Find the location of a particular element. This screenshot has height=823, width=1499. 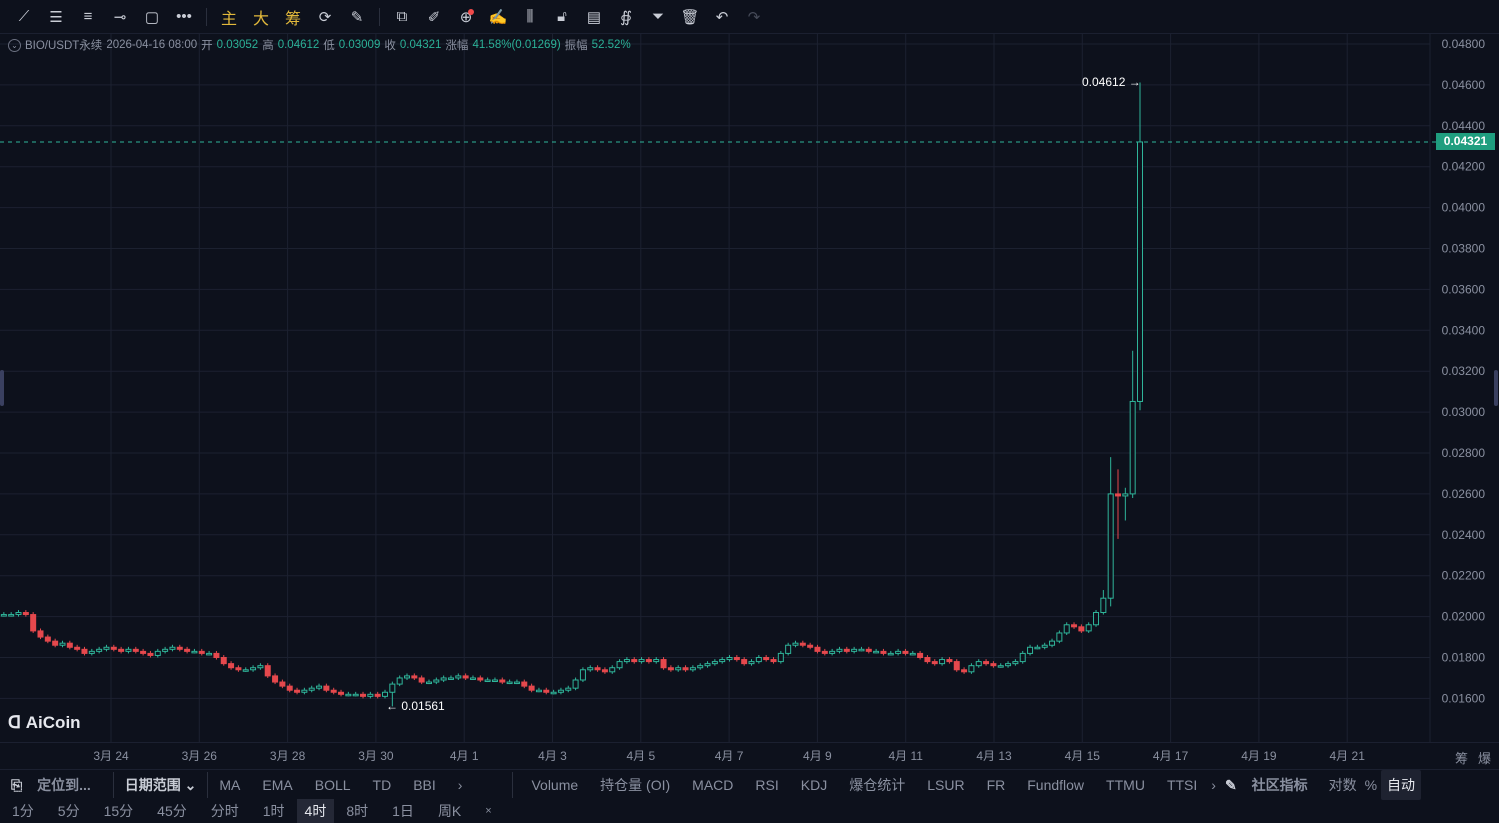

timeframe-8: 1日 is located at coordinates (403, 811).